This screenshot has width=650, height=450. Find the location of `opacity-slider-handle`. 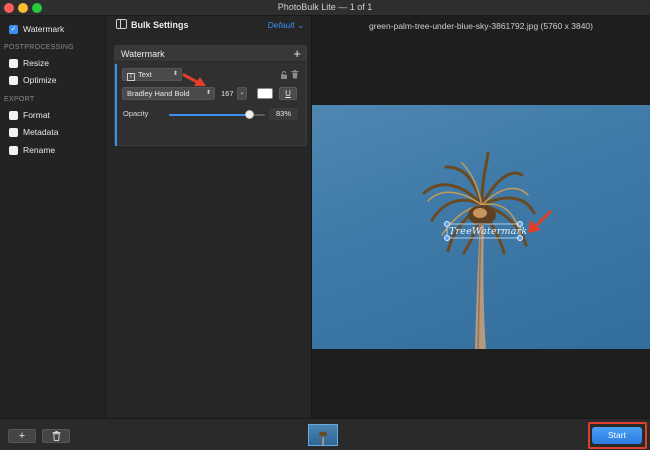

opacity-slider-handle is located at coordinates (249, 114).